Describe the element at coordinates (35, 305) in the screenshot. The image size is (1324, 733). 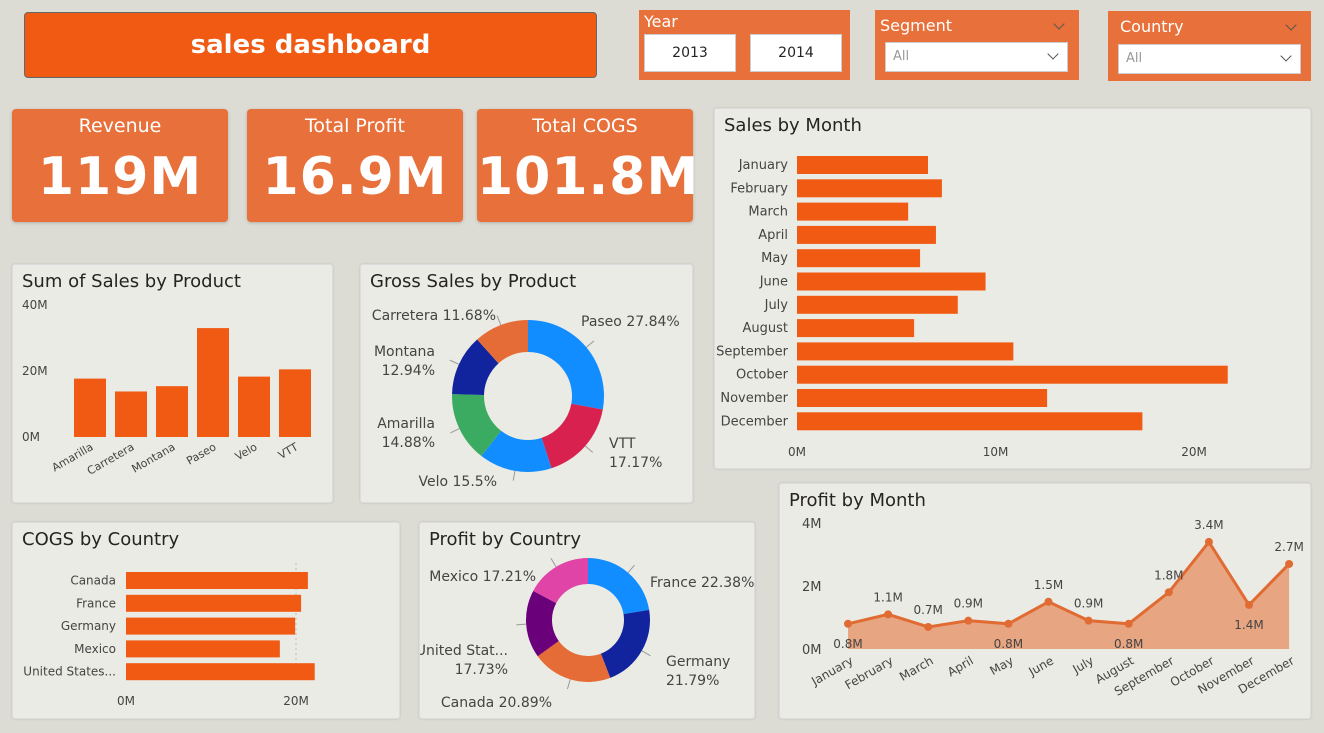
I see `y-tick-label: 40M` at that location.